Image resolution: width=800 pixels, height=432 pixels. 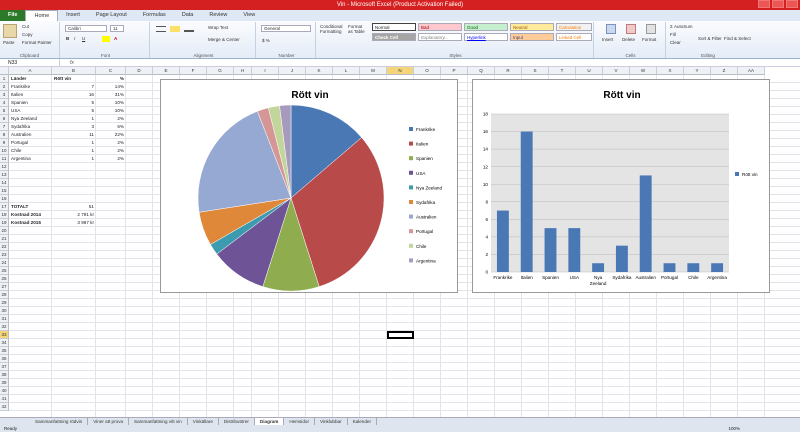 What do you see at coordinates (394, 27) in the screenshot?
I see `style-normal: Normal` at bounding box center [394, 27].